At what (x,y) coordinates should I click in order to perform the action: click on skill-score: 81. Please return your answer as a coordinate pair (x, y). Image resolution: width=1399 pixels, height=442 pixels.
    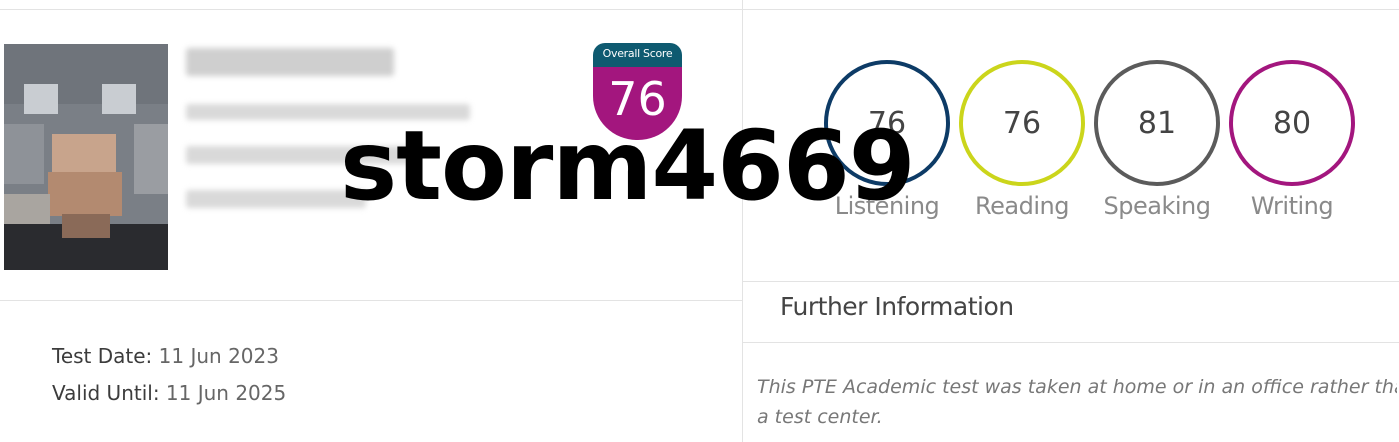
    Looking at the image, I should click on (1157, 123).